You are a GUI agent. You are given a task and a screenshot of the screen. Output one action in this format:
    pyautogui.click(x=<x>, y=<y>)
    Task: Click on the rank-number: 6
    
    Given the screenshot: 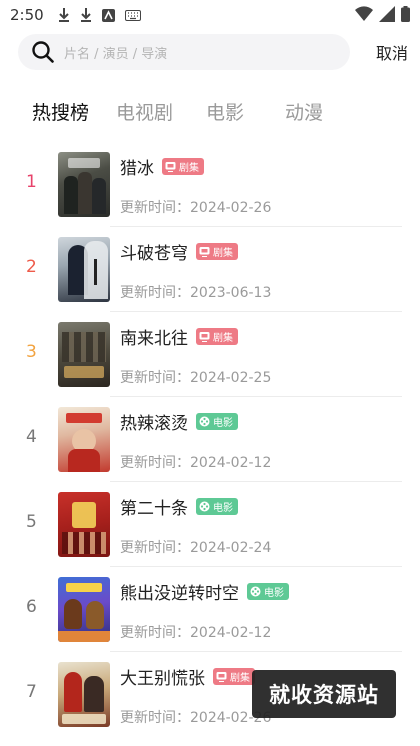 What is the action you would take?
    pyautogui.click(x=31, y=607)
    